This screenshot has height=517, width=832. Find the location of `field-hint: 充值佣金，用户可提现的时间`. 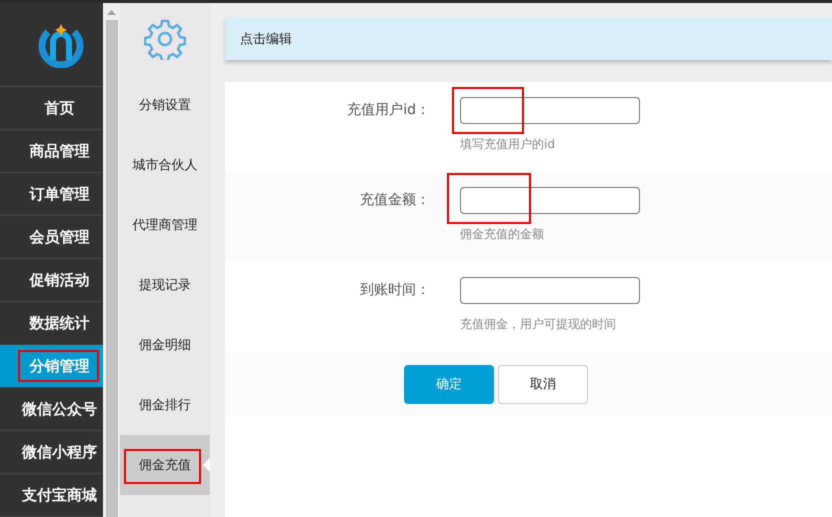

field-hint: 充值佣金，用户可提现的时间 is located at coordinates (538, 324).